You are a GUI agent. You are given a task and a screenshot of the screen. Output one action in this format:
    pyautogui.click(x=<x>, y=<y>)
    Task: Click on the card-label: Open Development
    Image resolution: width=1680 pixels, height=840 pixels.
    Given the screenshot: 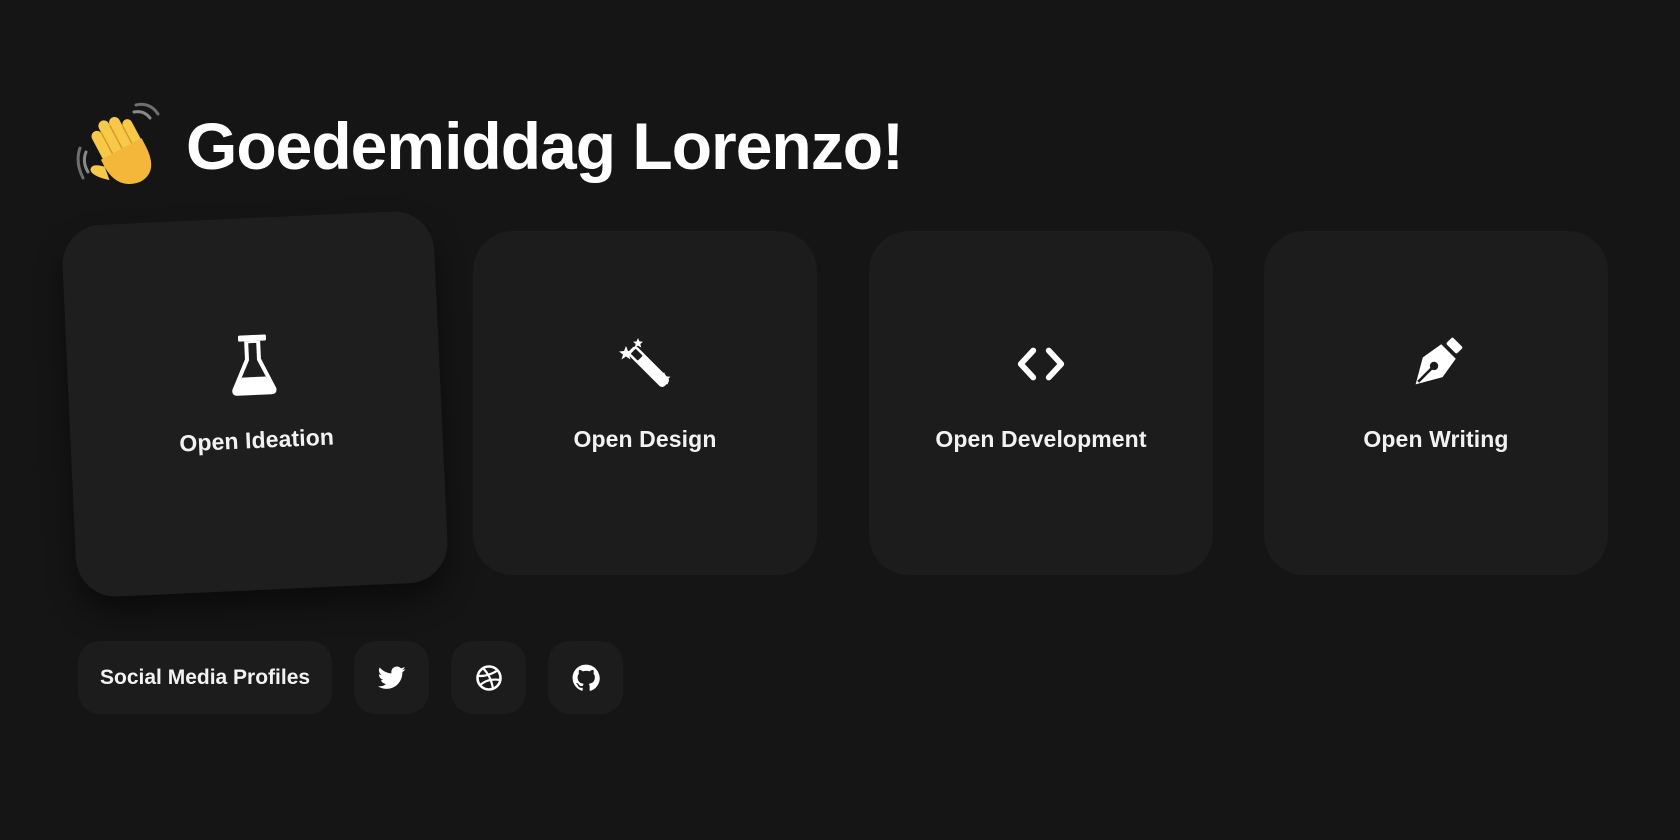 What is the action you would take?
    pyautogui.click(x=1041, y=438)
    